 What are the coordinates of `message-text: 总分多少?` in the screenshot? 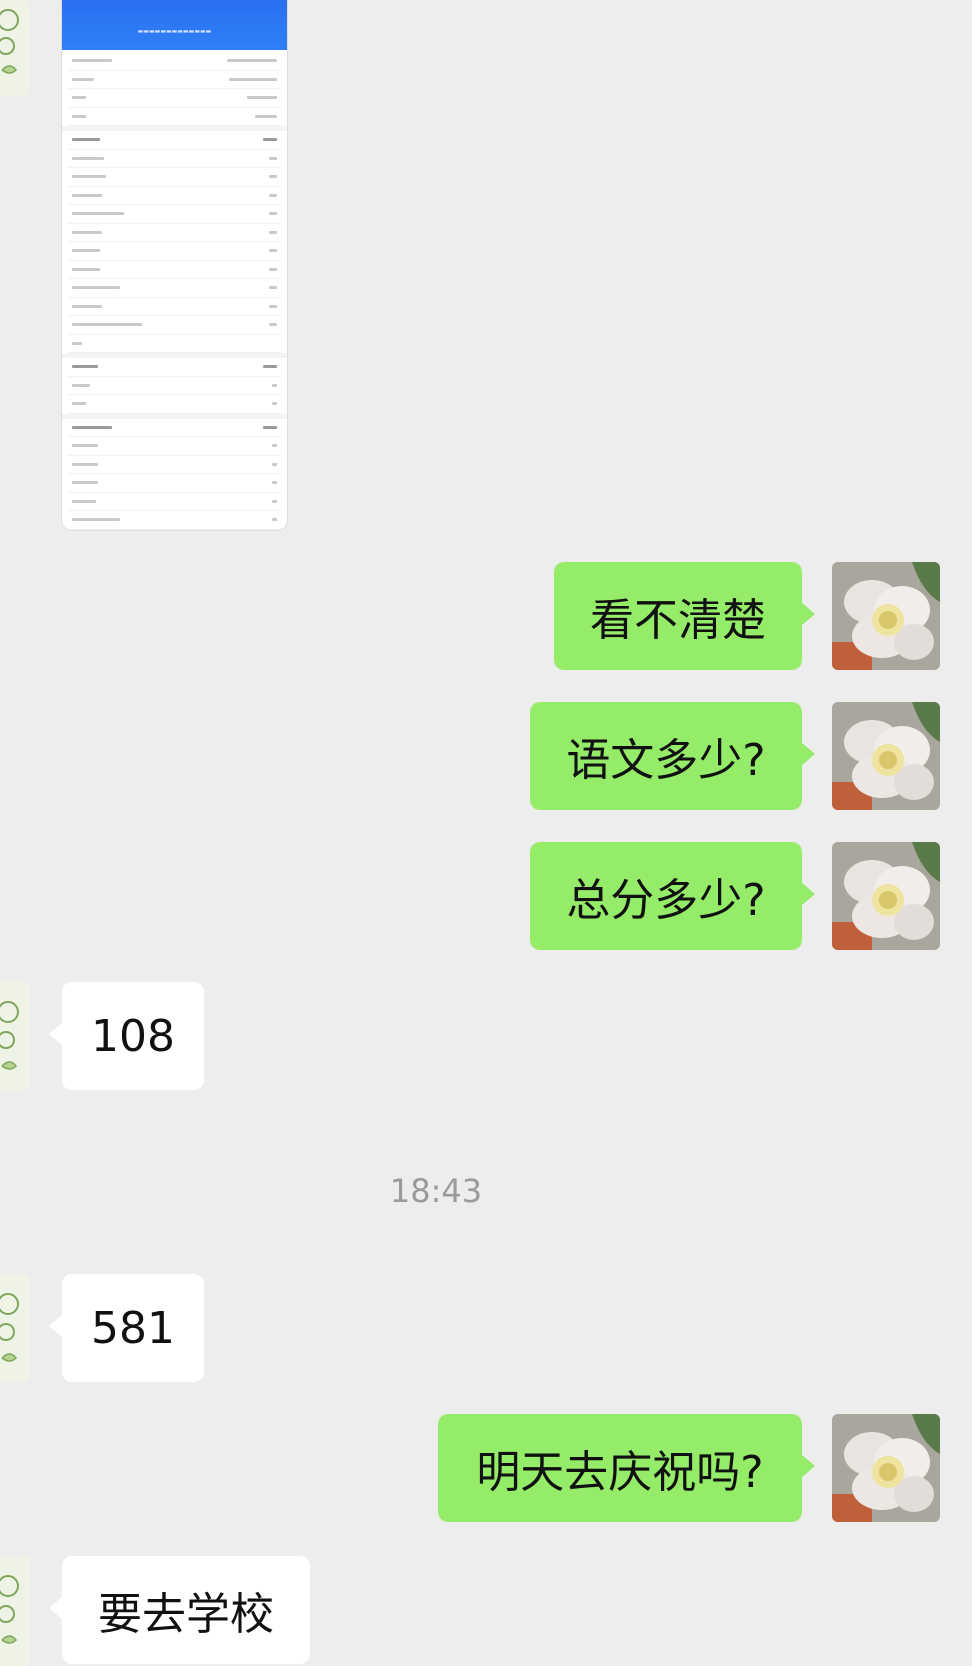 It's located at (666, 900).